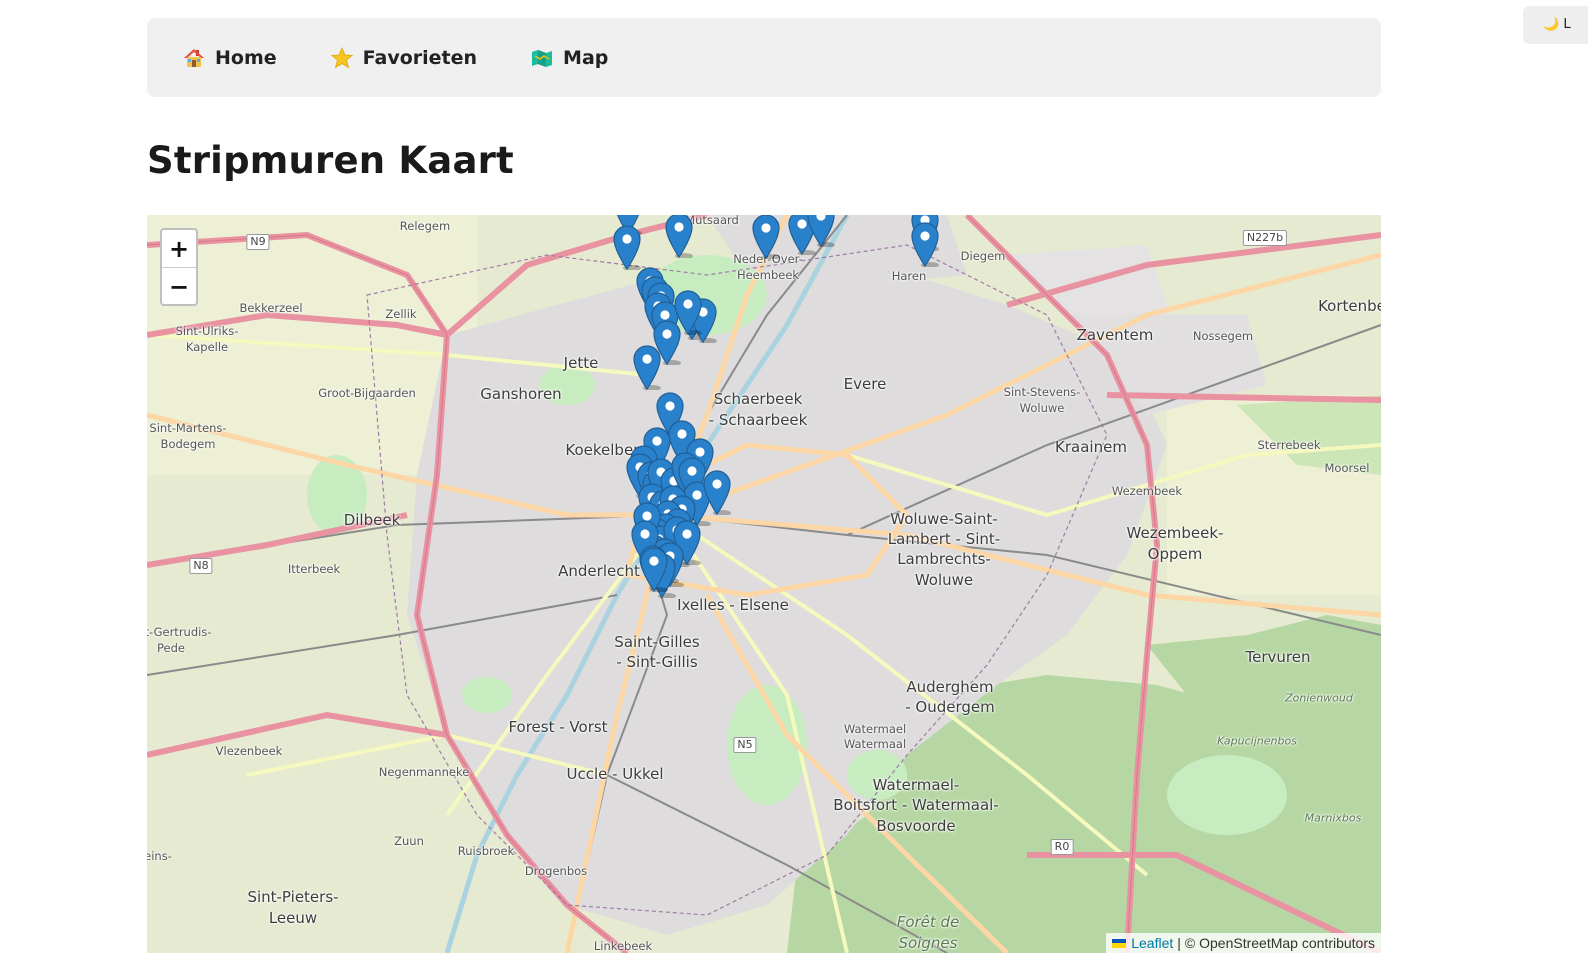 The height and width of the screenshot is (965, 1588). Describe the element at coordinates (764, 57) in the screenshot. I see `navbar: Home Favorieten Map` at that location.